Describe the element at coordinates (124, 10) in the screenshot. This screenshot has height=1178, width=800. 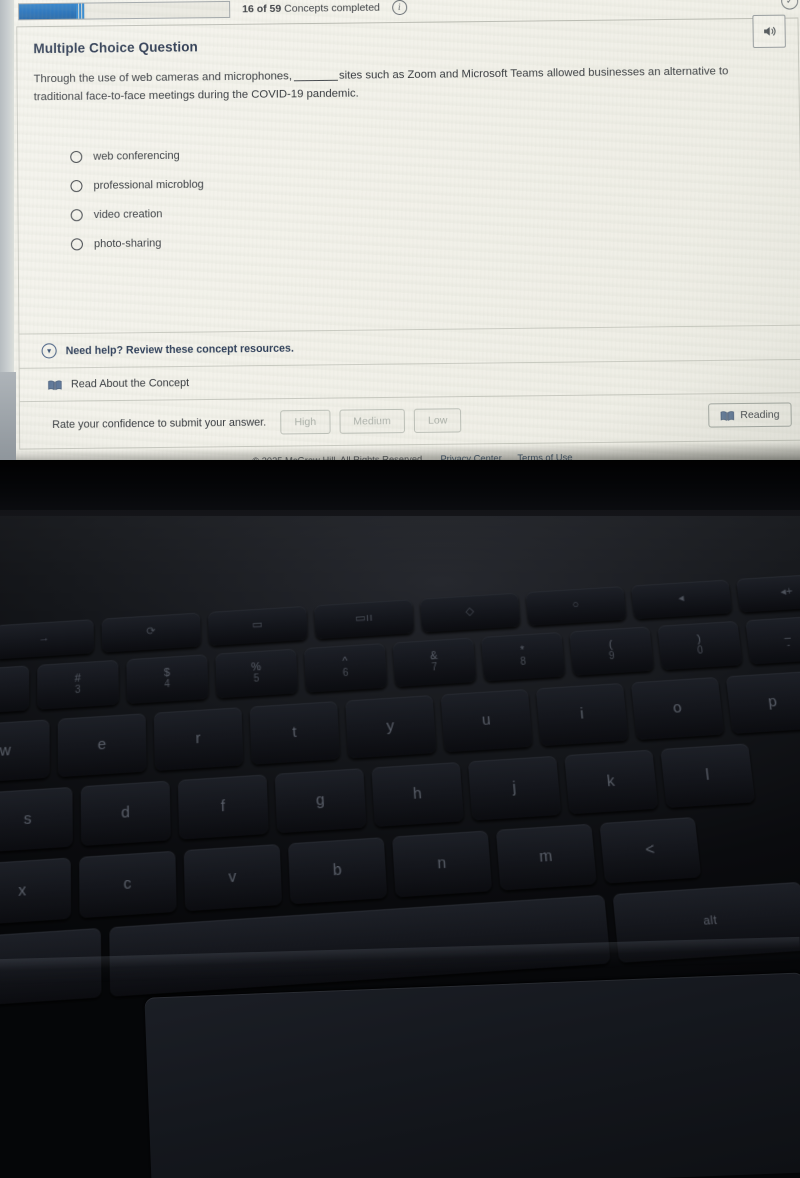
I see `progress-bar` at that location.